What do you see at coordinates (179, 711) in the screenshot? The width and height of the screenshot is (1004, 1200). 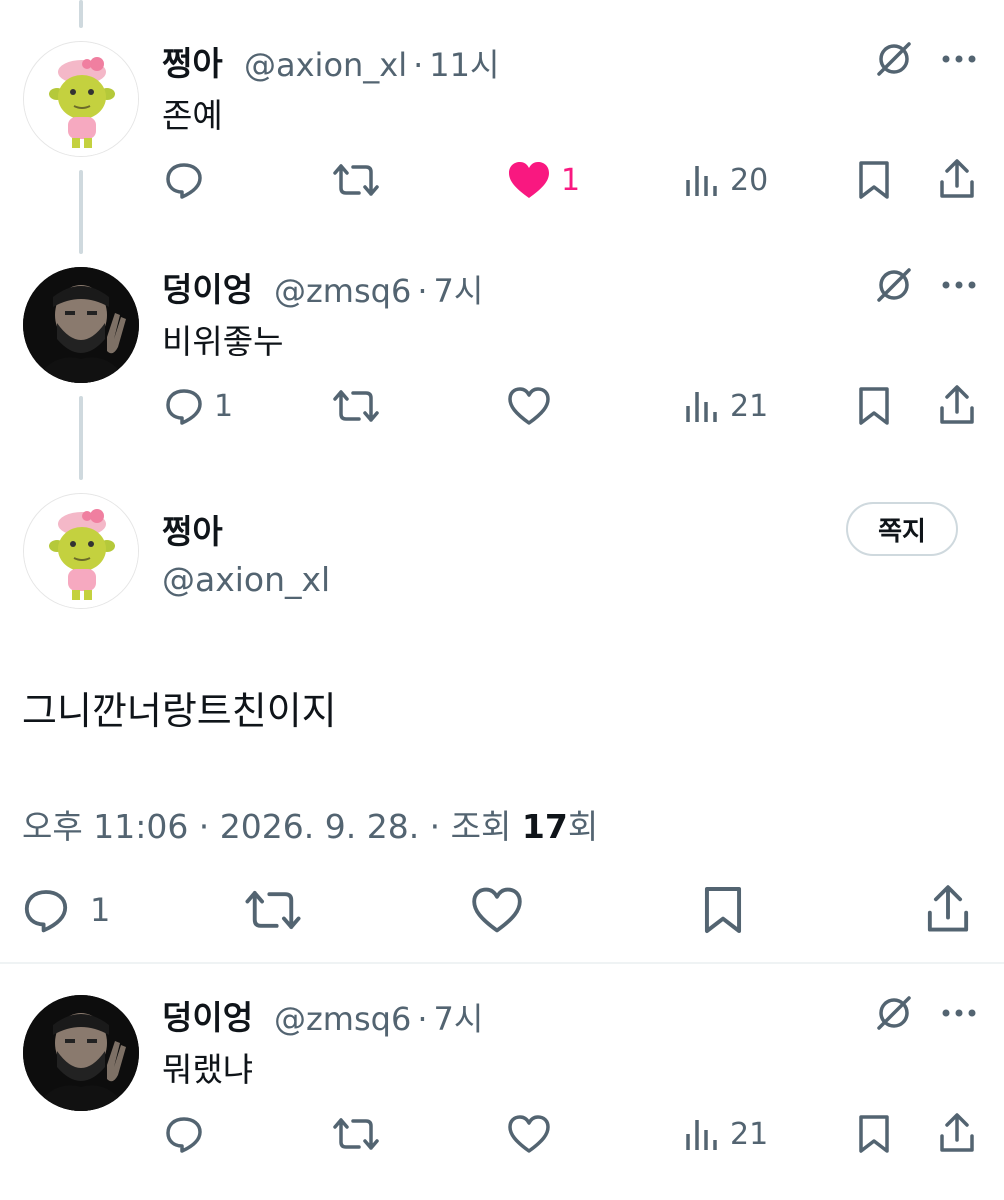 I see `post-text: 그니깐너랑트친이지` at bounding box center [179, 711].